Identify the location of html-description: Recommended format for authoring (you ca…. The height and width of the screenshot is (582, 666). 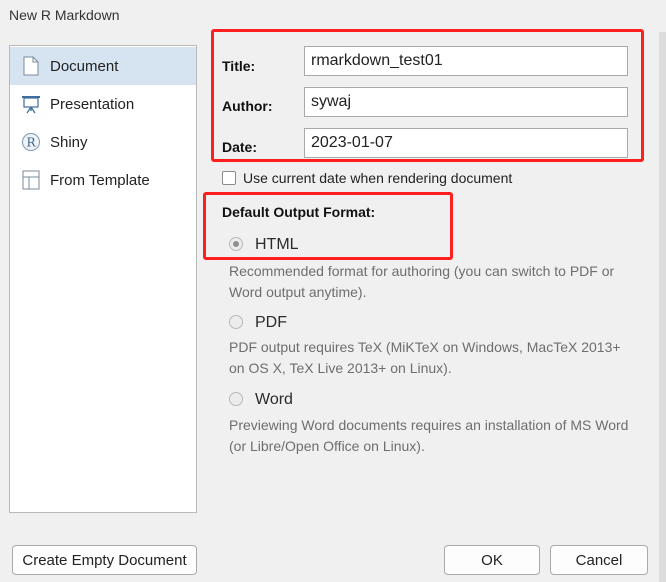
(422, 281).